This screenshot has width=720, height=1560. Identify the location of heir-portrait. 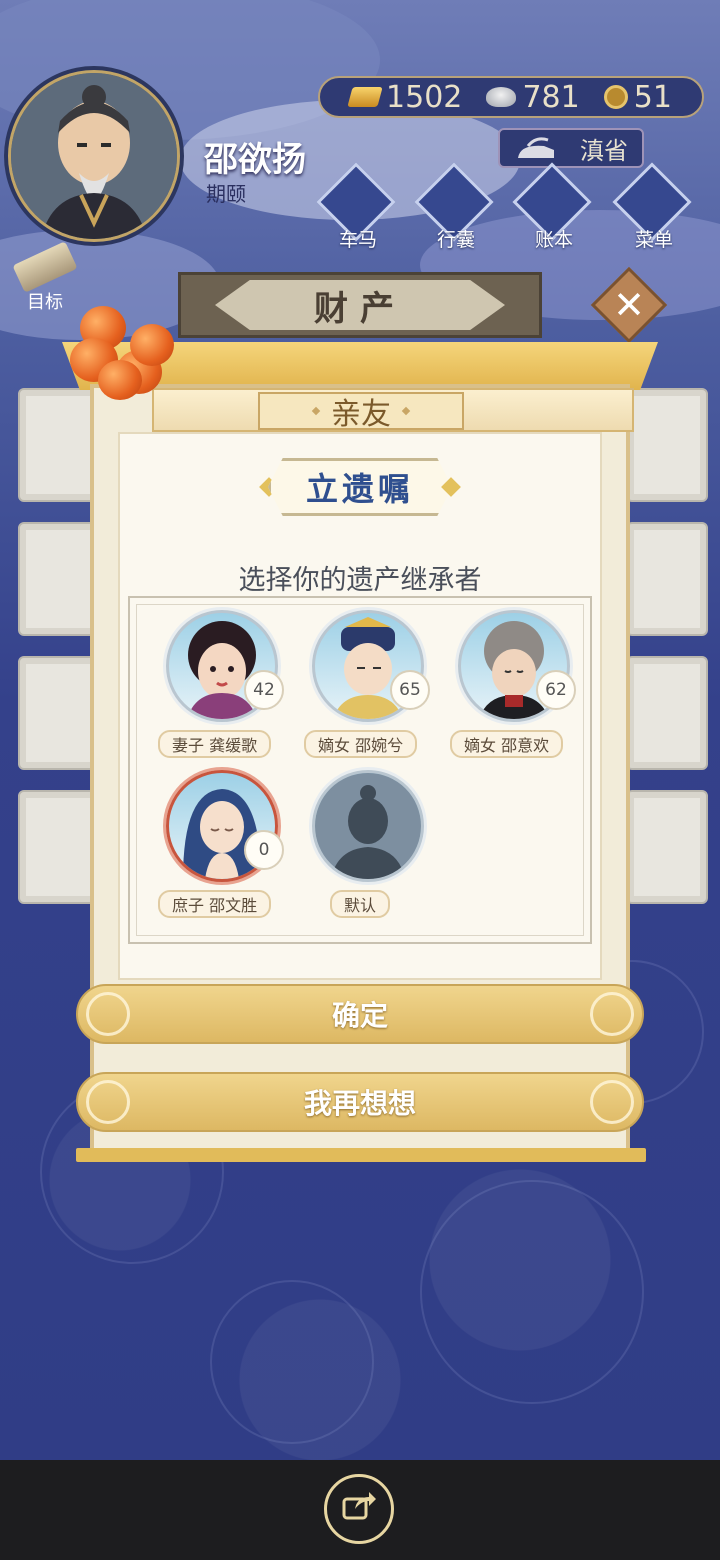
(368, 826).